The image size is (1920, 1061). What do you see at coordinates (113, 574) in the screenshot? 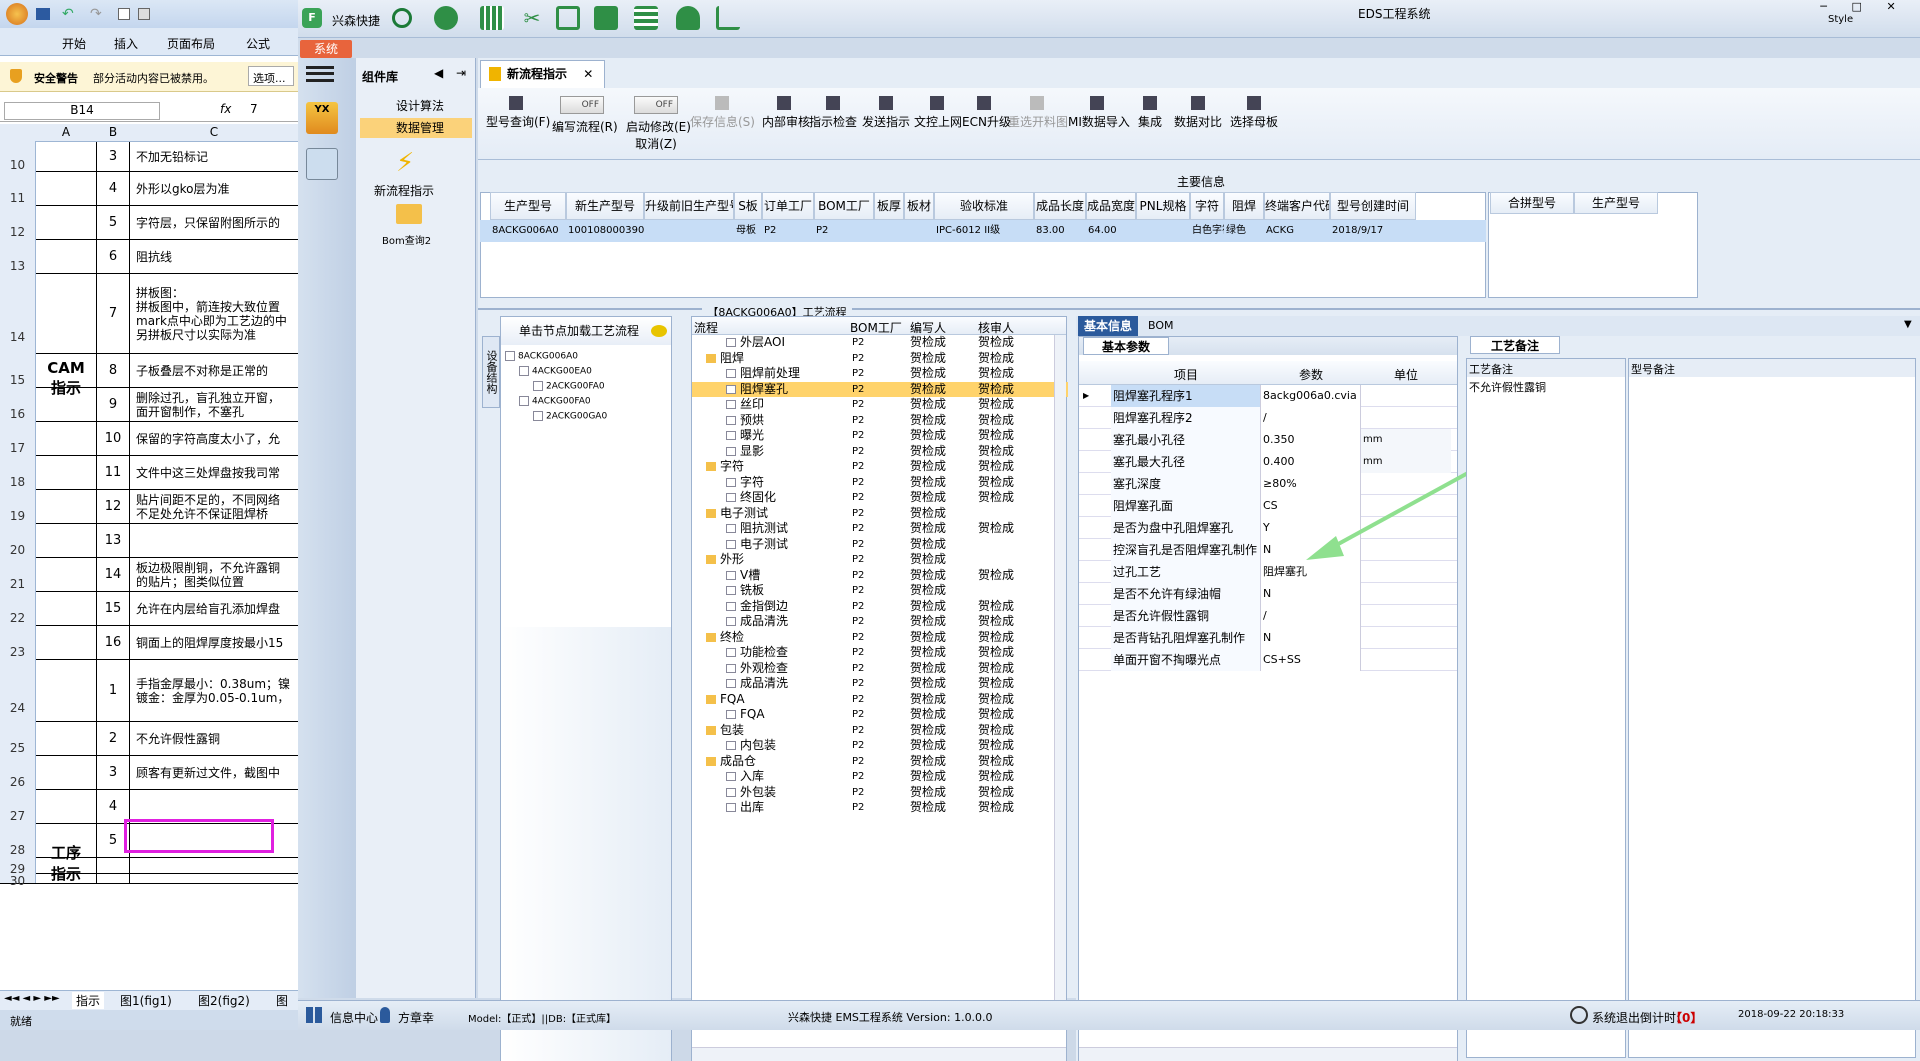
I see `cell-b: 14` at bounding box center [113, 574].